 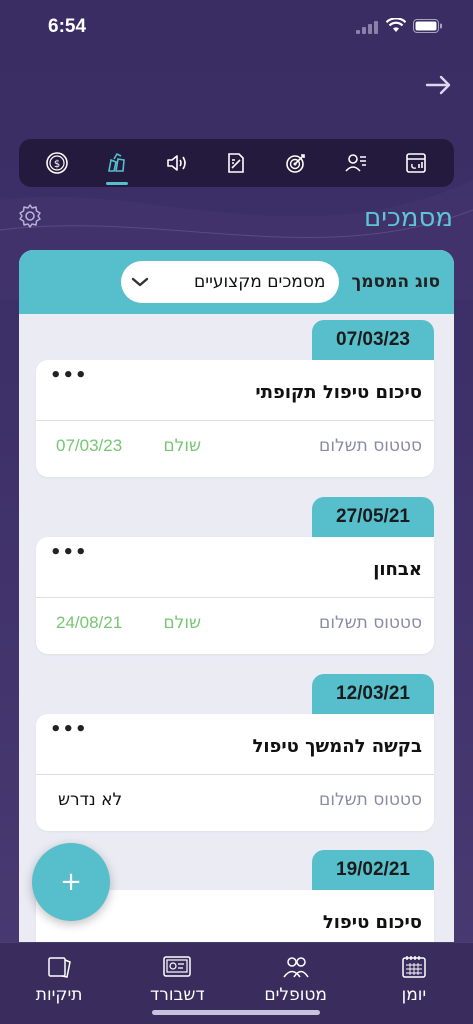 What do you see at coordinates (177, 995) in the screenshot?
I see `nav-label: דשבורד` at bounding box center [177, 995].